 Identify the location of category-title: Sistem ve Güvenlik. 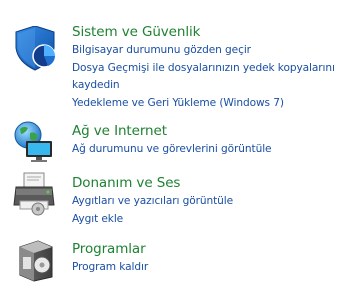
(206, 32).